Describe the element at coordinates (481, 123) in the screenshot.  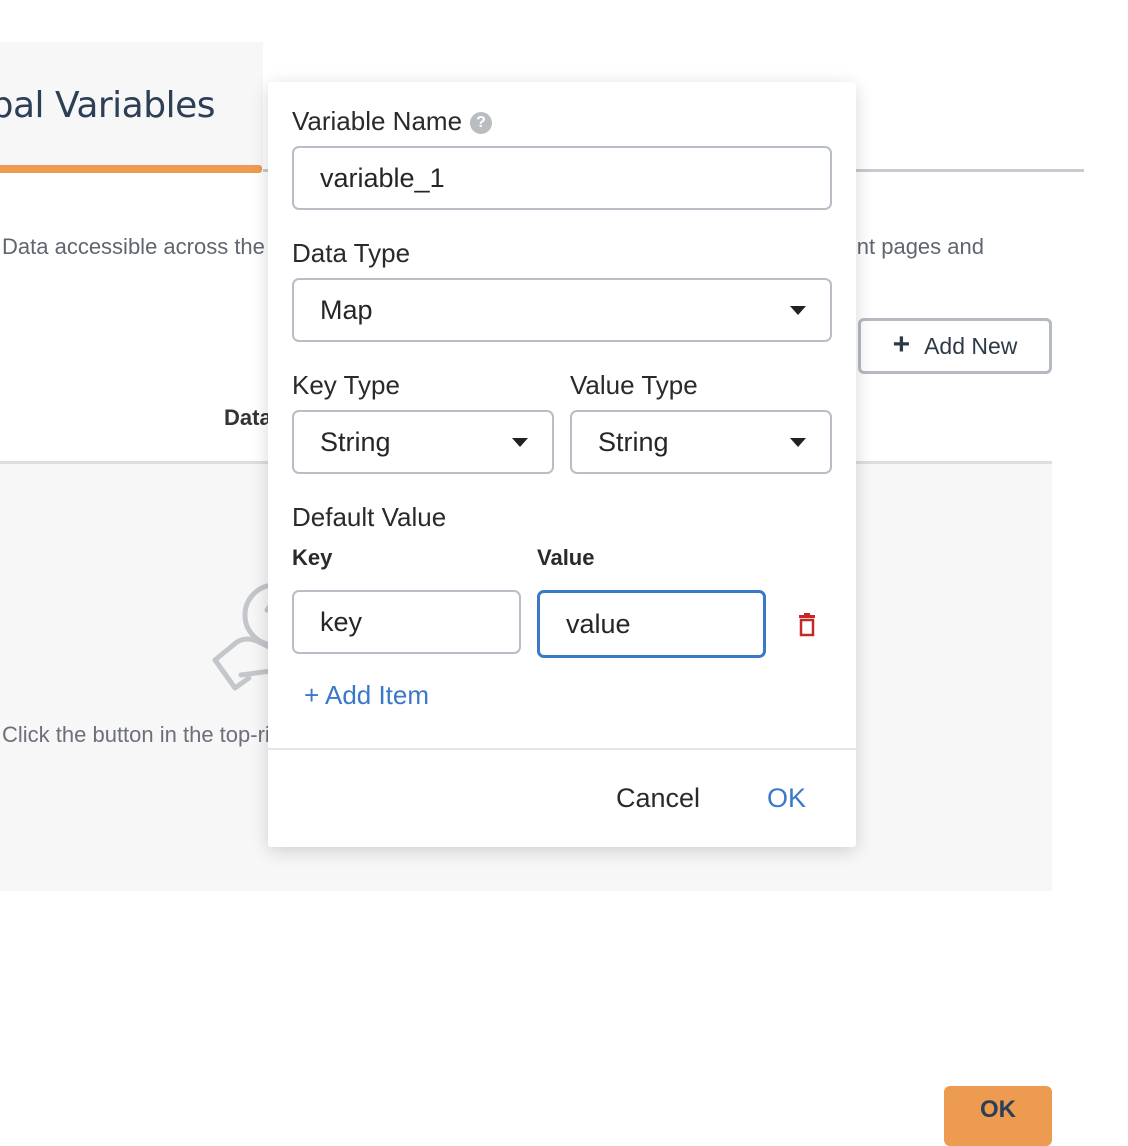
I see `help-icon: ?` at that location.